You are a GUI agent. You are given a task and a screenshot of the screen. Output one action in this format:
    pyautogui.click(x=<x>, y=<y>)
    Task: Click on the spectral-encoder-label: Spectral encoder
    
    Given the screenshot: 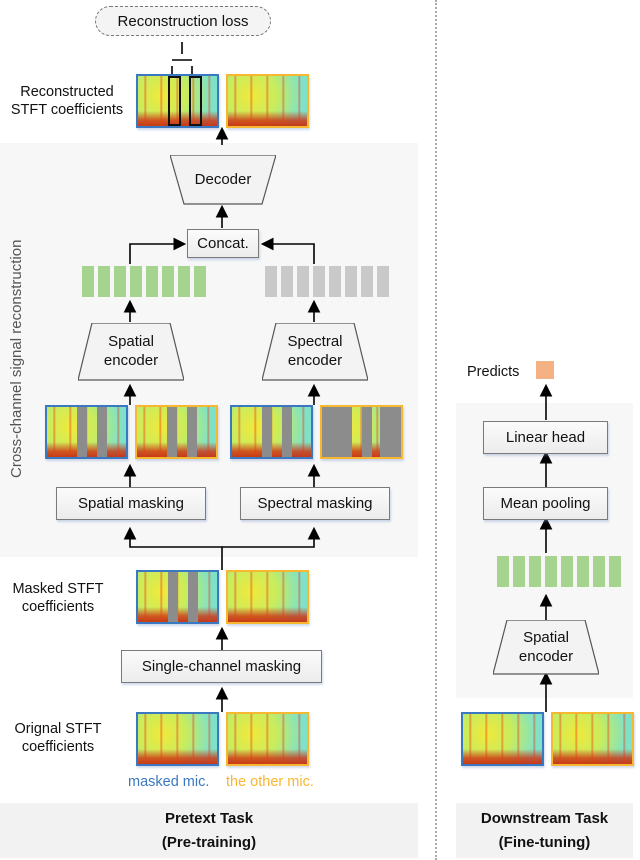 What is the action you would take?
    pyautogui.click(x=315, y=351)
    